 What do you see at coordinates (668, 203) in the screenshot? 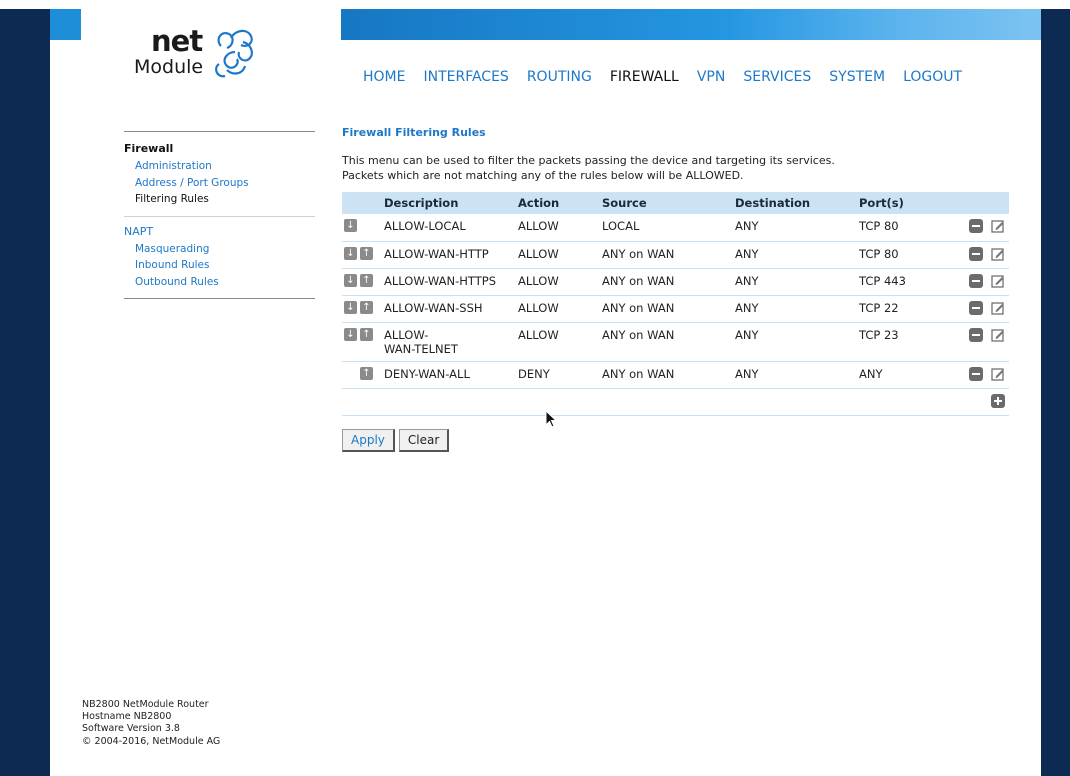
I see `header-source: Source` at bounding box center [668, 203].